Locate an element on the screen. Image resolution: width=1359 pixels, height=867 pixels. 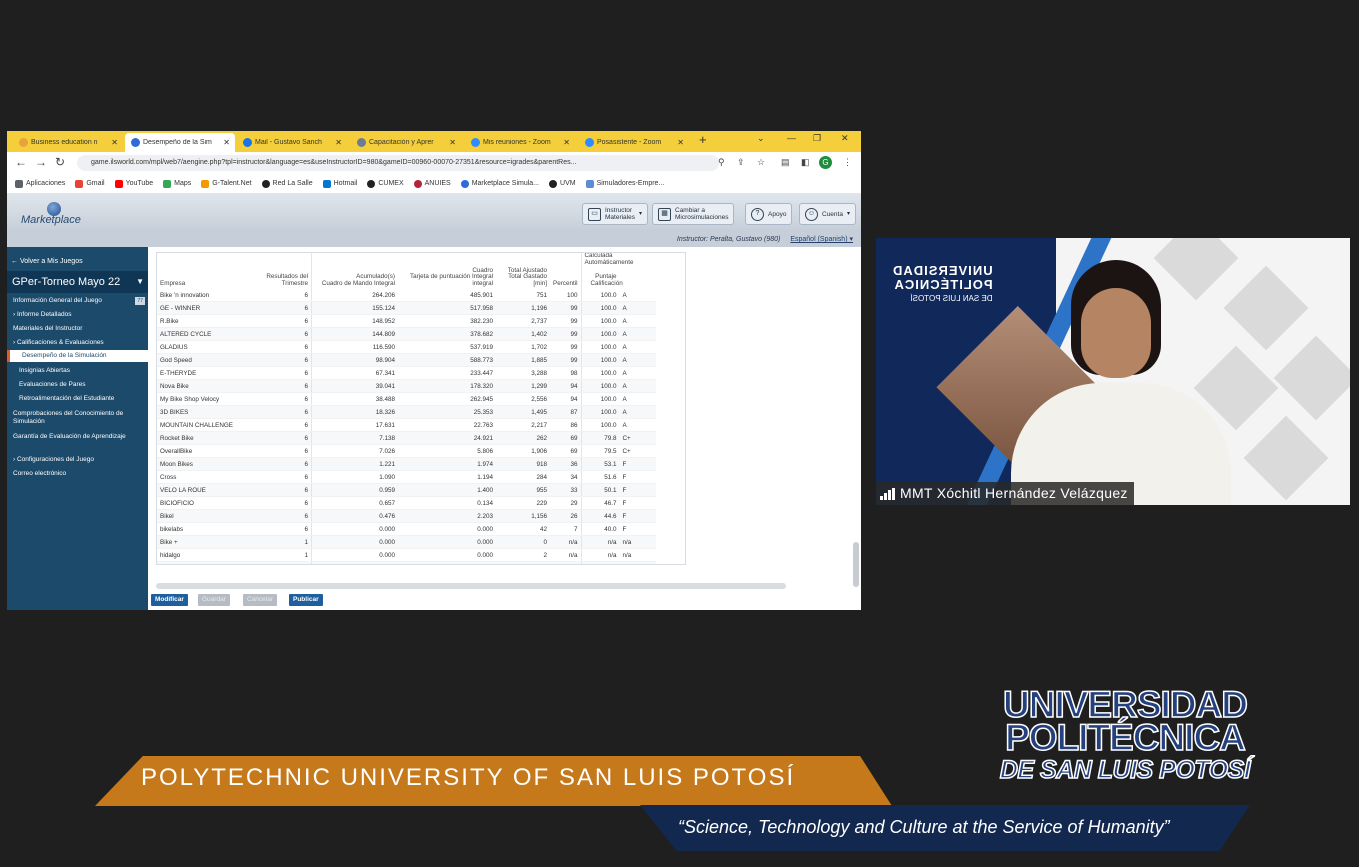
vertical-scrollbar is located at coordinates (856, 564).